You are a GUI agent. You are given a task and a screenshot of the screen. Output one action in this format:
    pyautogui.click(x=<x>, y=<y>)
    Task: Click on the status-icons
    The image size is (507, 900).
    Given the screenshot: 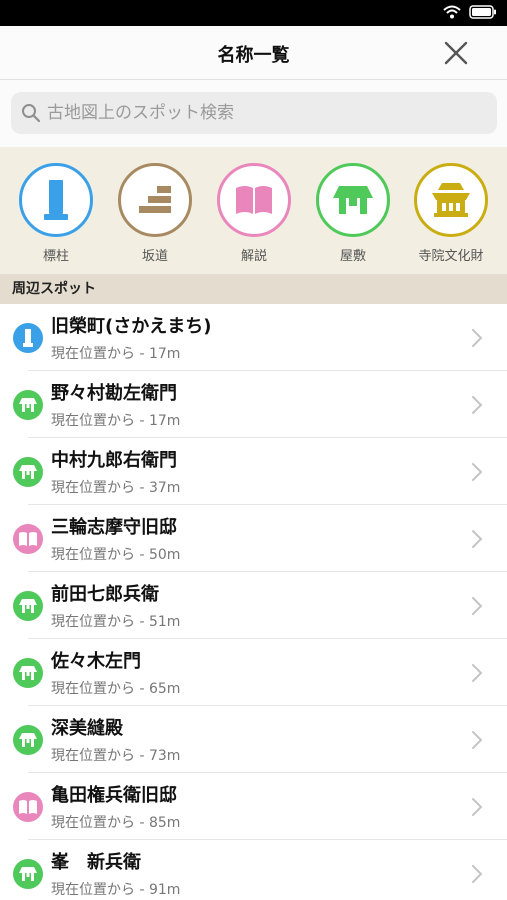 What is the action you would take?
    pyautogui.click(x=470, y=12)
    